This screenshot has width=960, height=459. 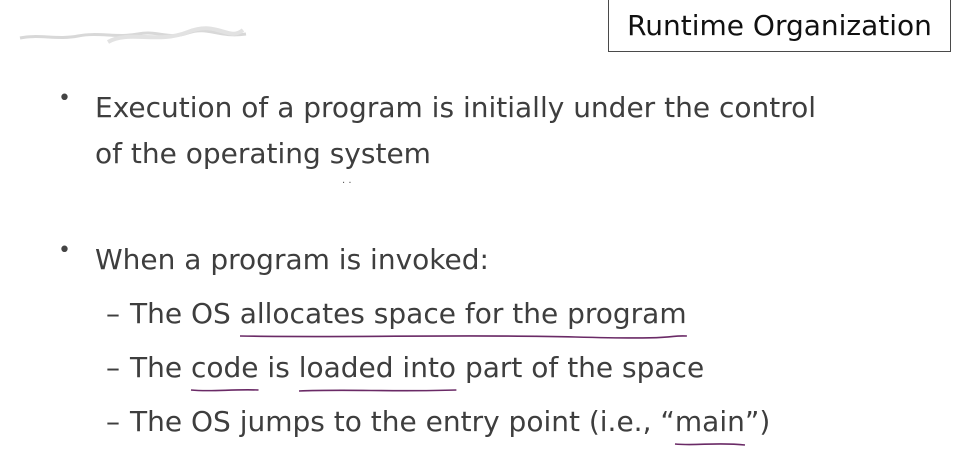 I want to click on sub-1-underlined: allocates space for the program, so click(x=463, y=314).